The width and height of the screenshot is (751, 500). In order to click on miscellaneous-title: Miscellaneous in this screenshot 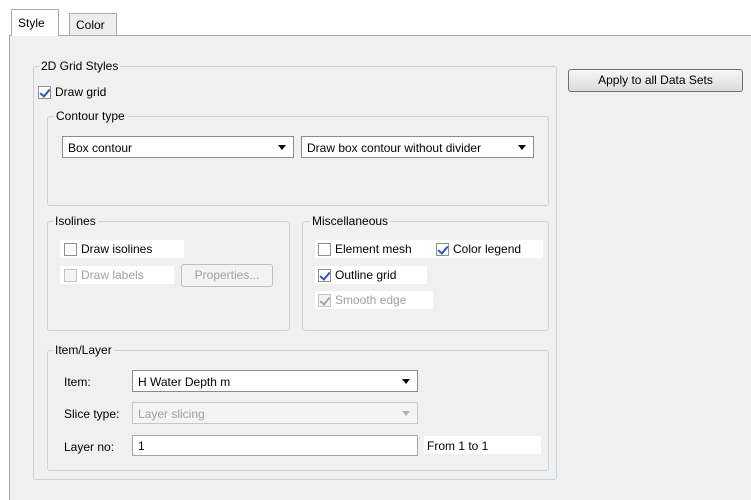, I will do `click(350, 221)`.